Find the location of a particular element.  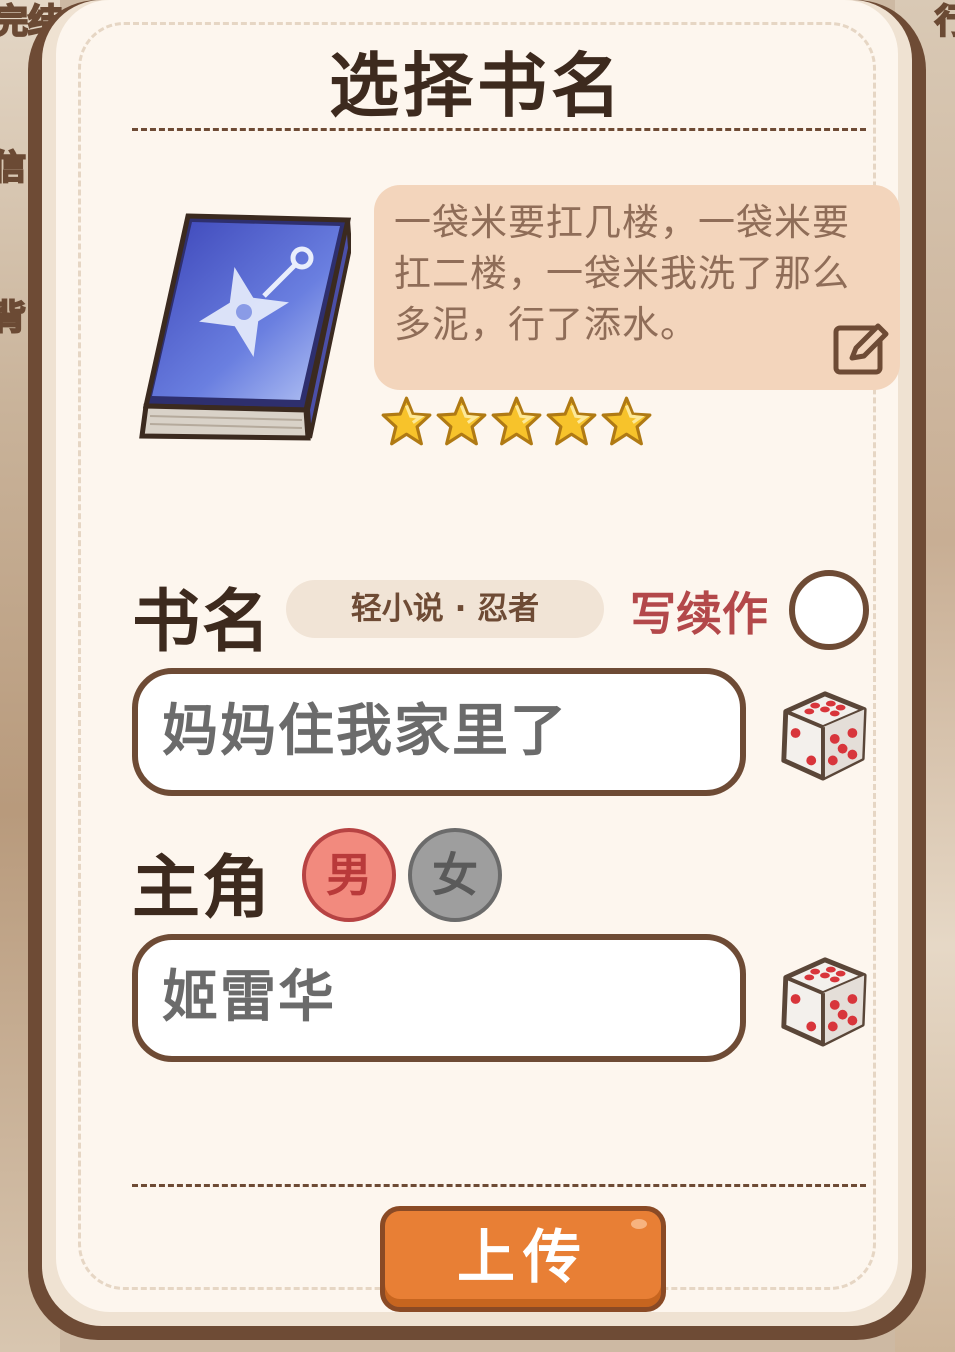

protagonist-label: 主角 is located at coordinates (202, 888).